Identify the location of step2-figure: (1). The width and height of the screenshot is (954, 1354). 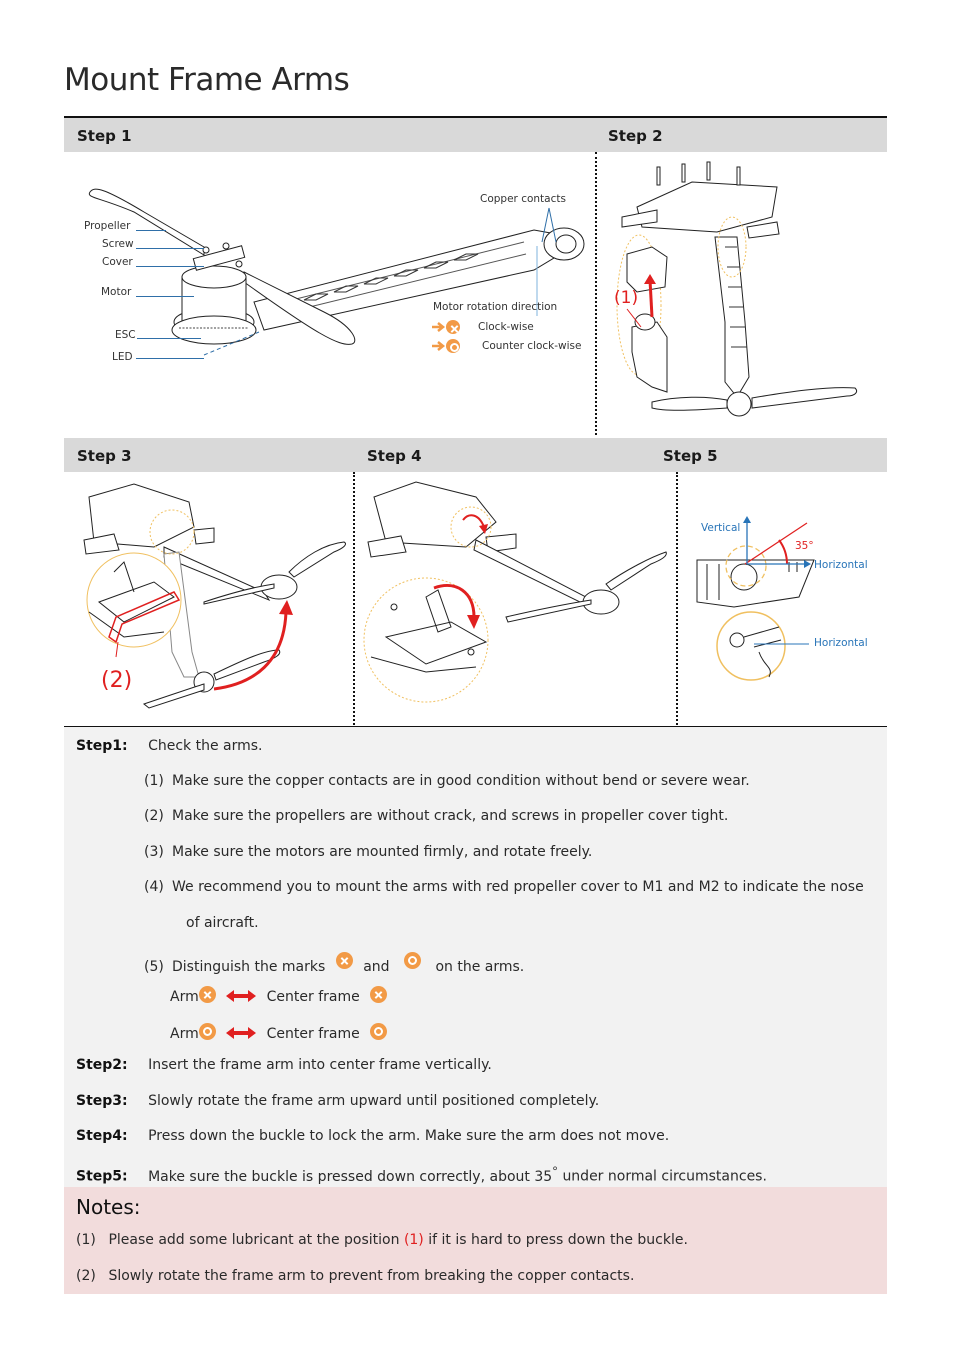
(742, 293).